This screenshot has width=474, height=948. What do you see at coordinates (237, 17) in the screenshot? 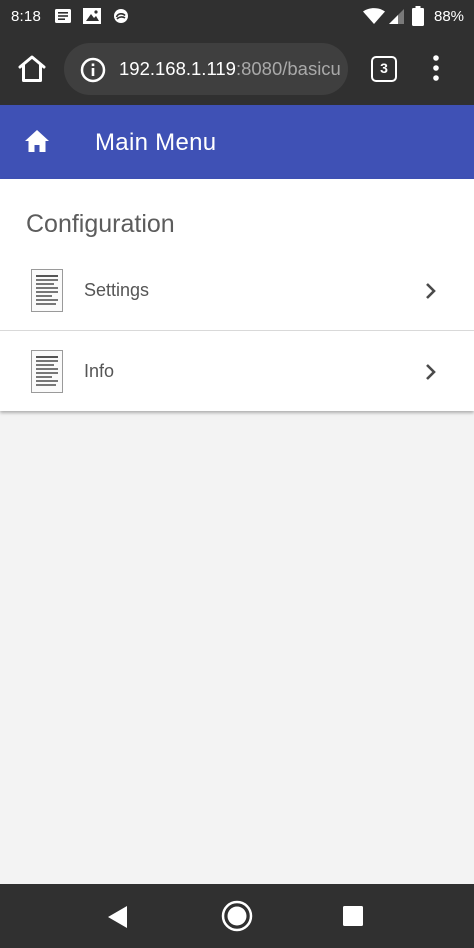
I see `status-bar: 8:18 88%` at bounding box center [237, 17].